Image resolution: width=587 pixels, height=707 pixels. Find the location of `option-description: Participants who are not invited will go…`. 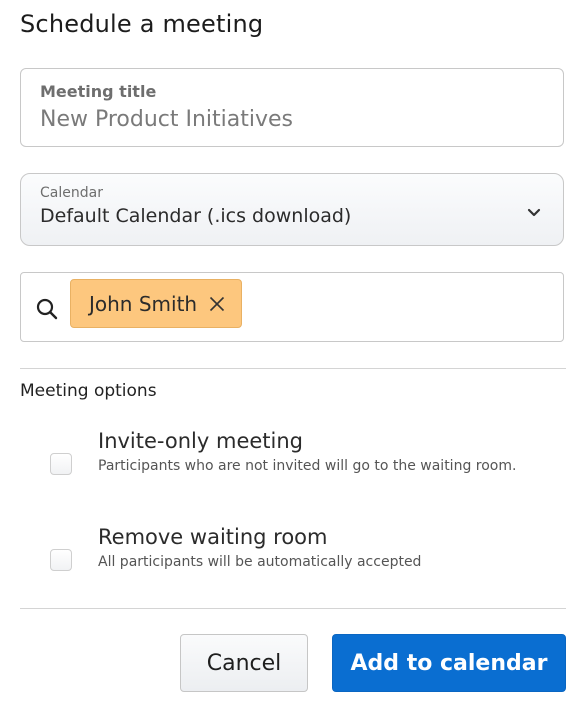

option-description: Participants who are not invited will go… is located at coordinates (307, 466).